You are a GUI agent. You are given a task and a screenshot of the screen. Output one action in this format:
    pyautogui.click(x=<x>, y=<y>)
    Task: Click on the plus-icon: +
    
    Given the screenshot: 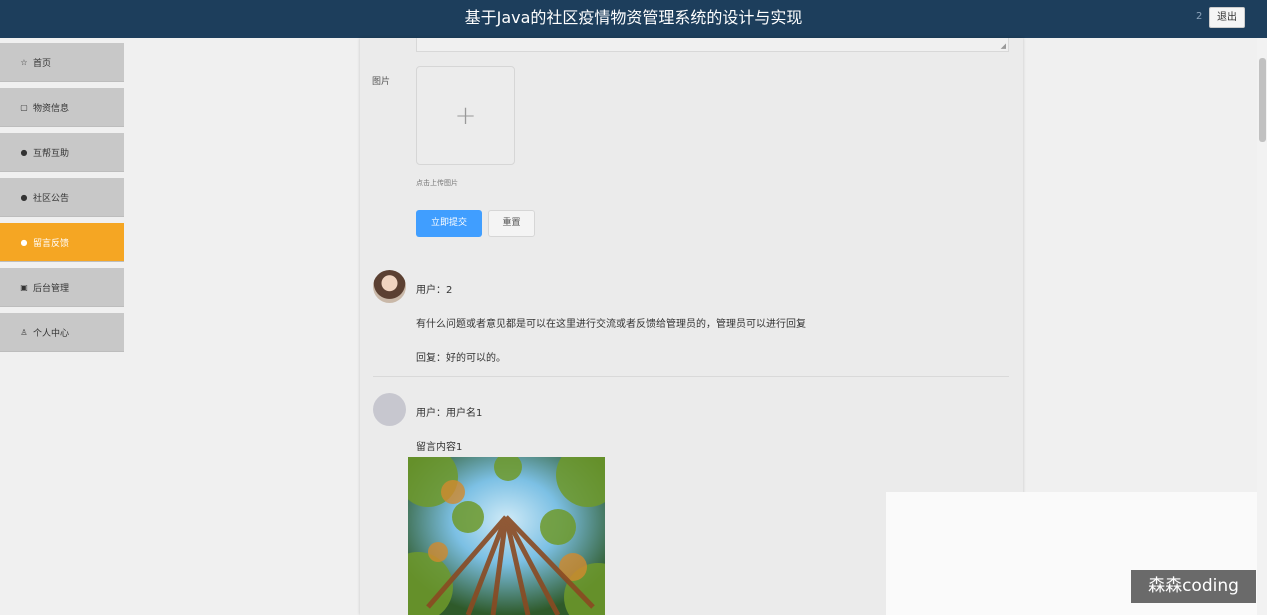 What is the action you would take?
    pyautogui.click(x=465, y=115)
    